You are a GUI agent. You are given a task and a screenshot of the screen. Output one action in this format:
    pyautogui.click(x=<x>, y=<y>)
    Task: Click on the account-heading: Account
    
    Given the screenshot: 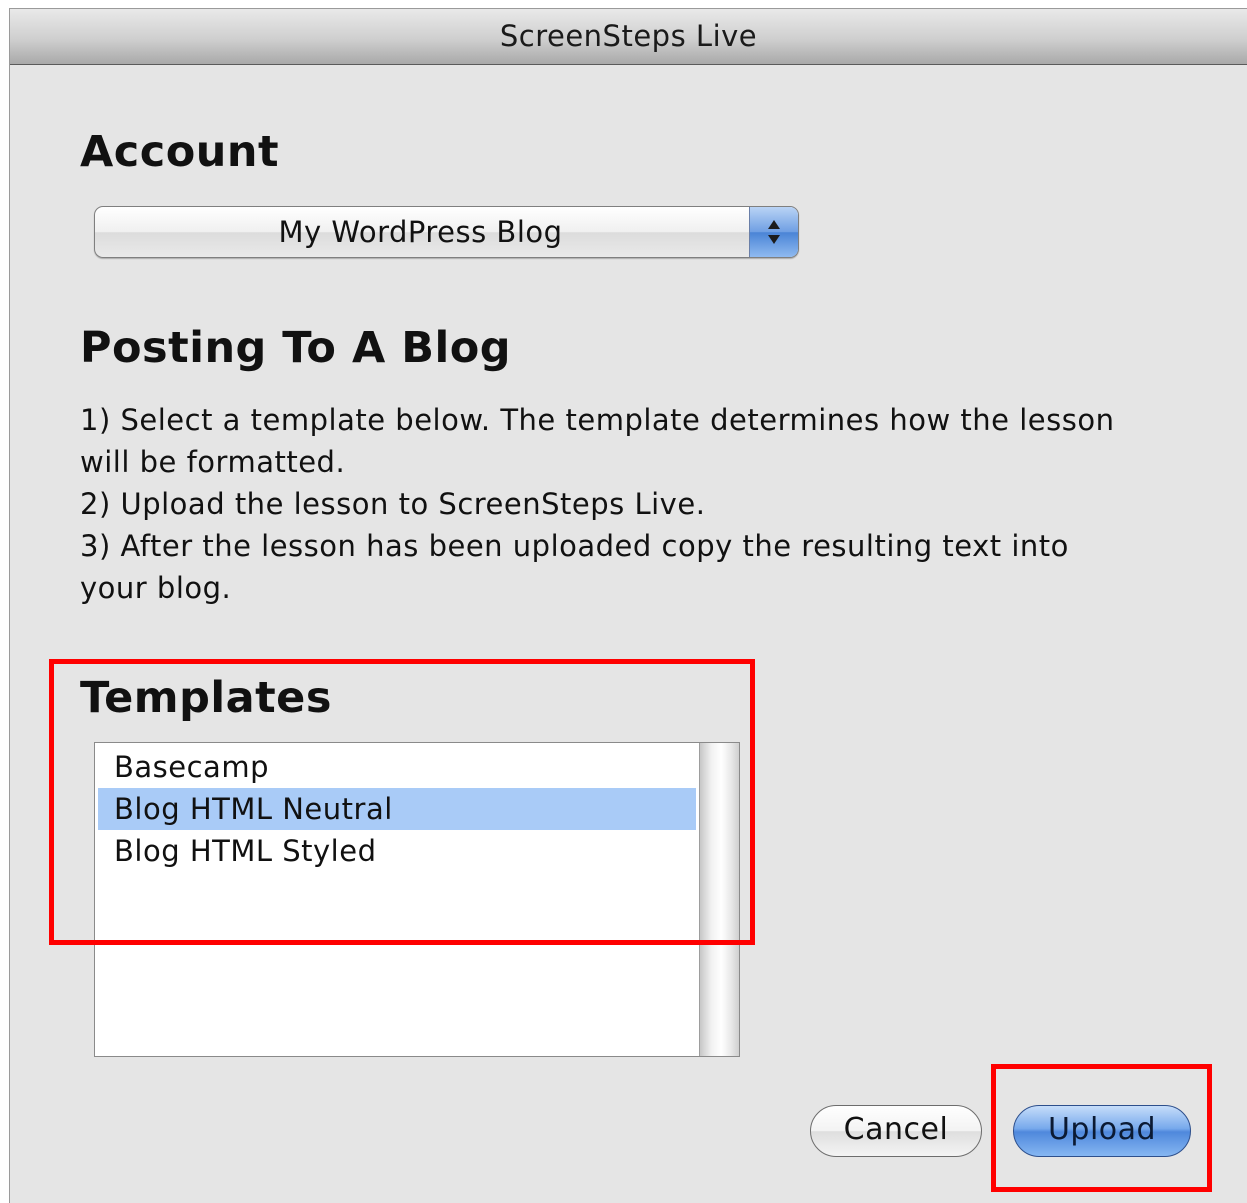 What is the action you would take?
    pyautogui.click(x=180, y=152)
    